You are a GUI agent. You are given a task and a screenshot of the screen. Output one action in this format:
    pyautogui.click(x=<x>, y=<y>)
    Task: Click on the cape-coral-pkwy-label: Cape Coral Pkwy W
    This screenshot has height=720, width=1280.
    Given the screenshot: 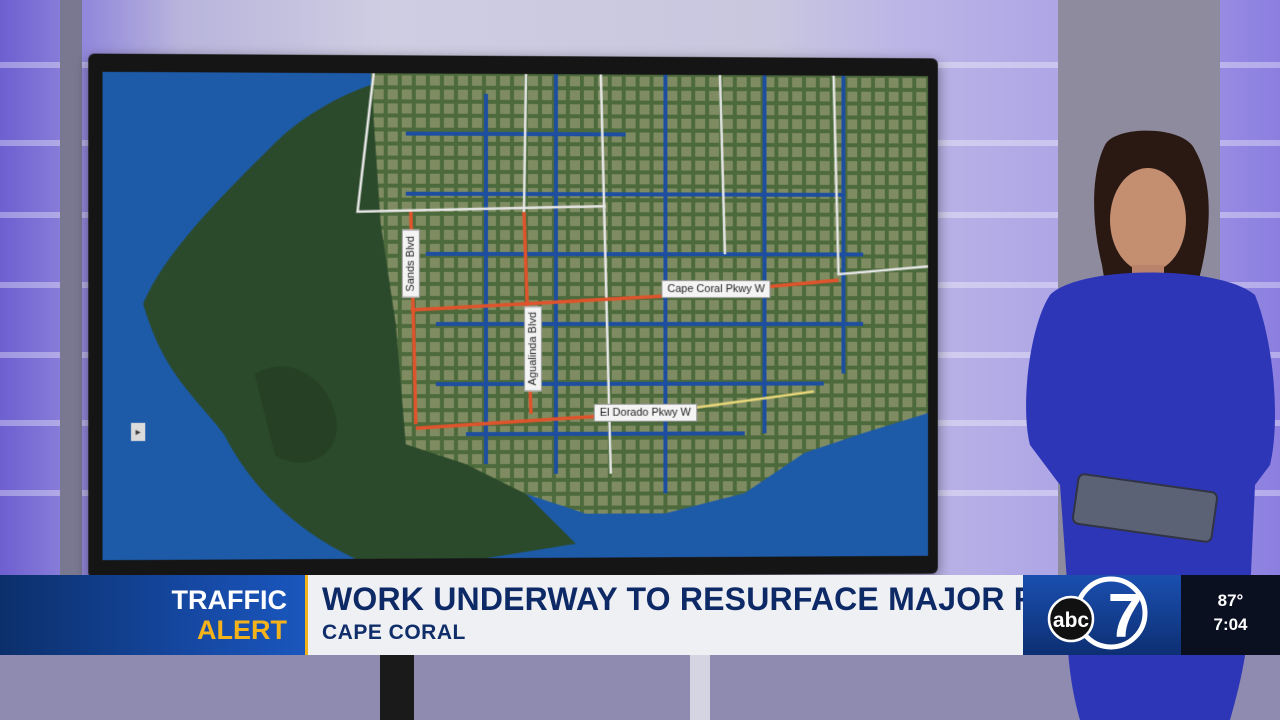 What is the action you would take?
    pyautogui.click(x=716, y=289)
    